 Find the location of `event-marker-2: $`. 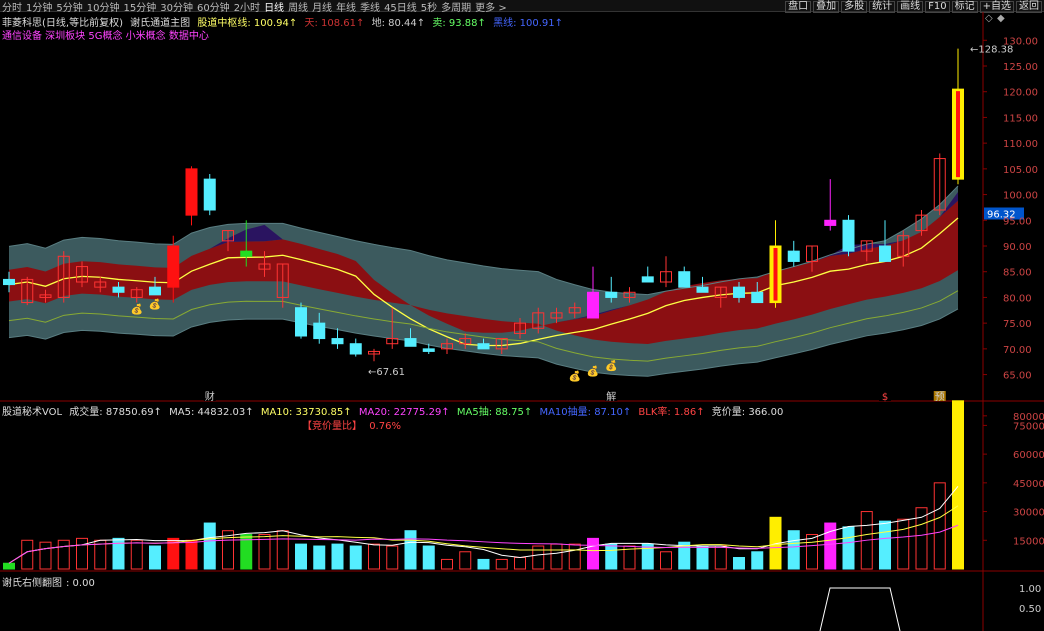

event-marker-2: $ is located at coordinates (885, 397).